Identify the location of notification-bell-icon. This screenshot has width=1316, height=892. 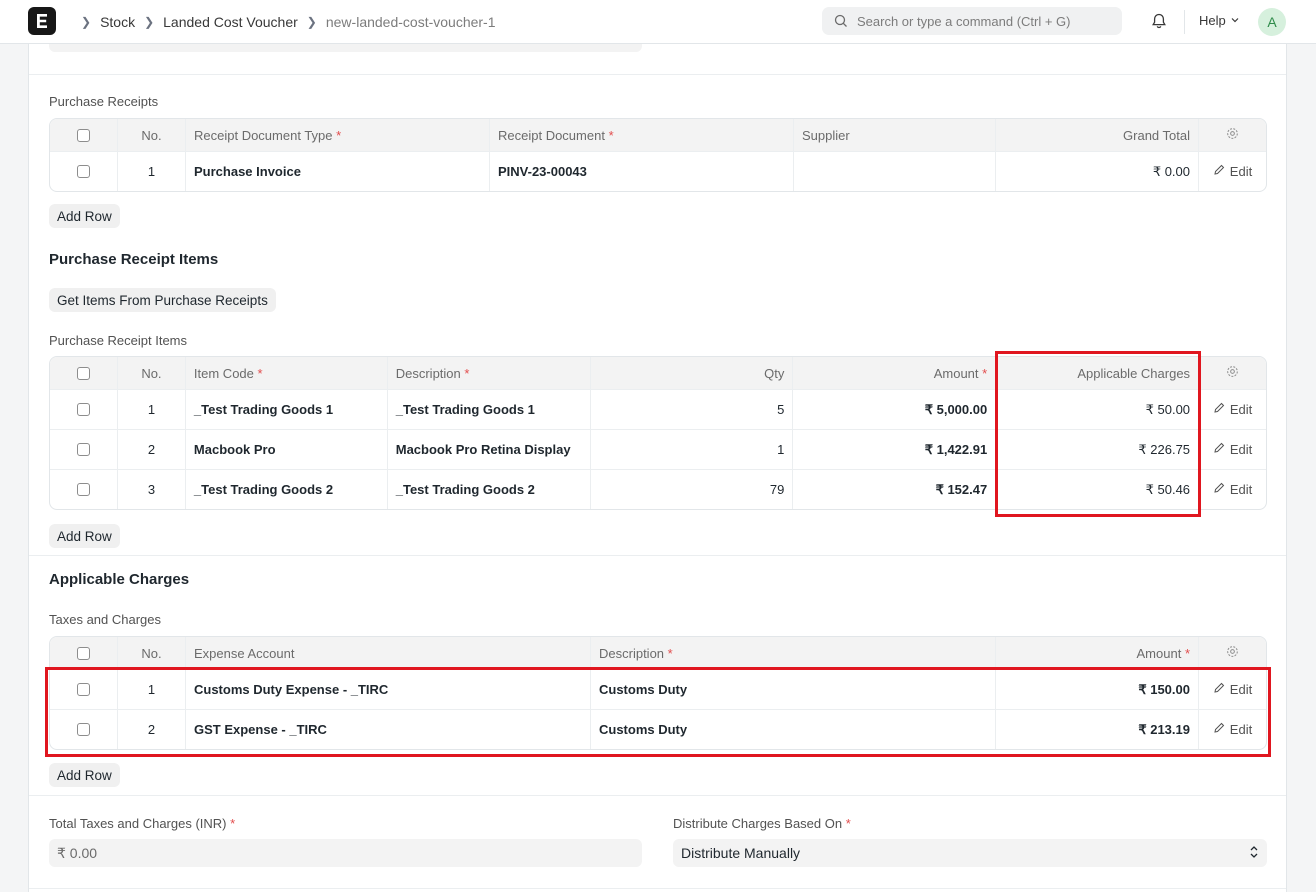
(1159, 22).